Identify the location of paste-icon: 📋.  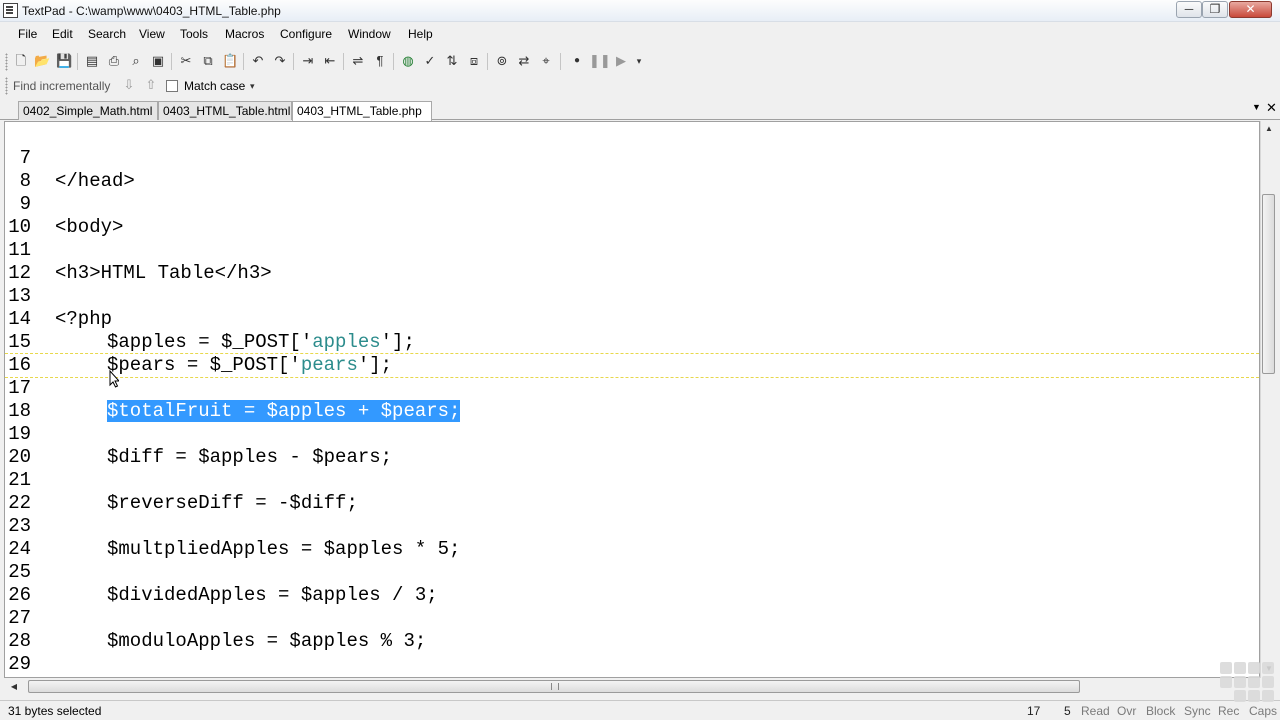
(230, 61).